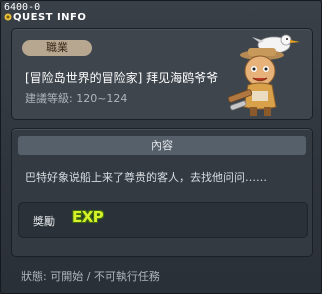 The width and height of the screenshot is (322, 294). Describe the element at coordinates (76, 98) in the screenshot. I see `recommended-level: 建議等級: 120~124` at that location.